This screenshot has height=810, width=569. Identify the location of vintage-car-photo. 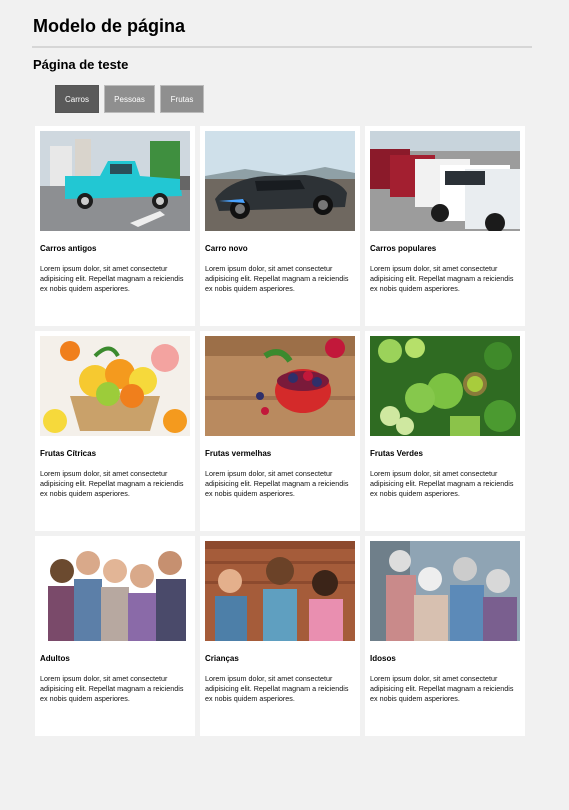
(115, 181).